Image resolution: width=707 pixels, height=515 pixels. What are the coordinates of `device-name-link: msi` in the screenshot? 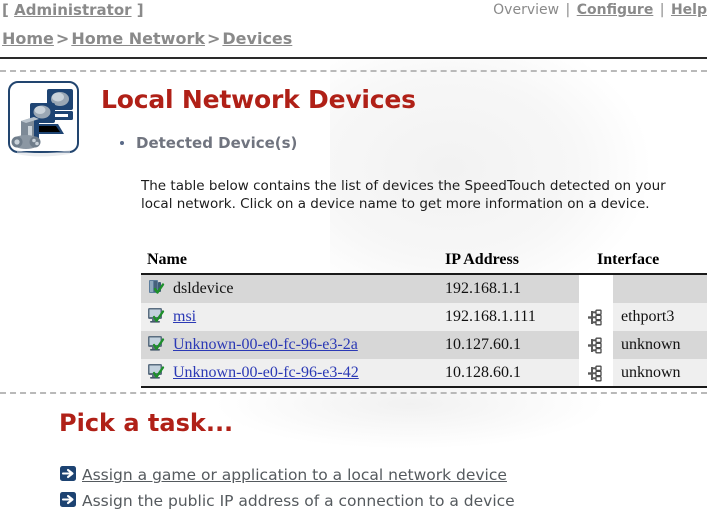 It's located at (181, 317).